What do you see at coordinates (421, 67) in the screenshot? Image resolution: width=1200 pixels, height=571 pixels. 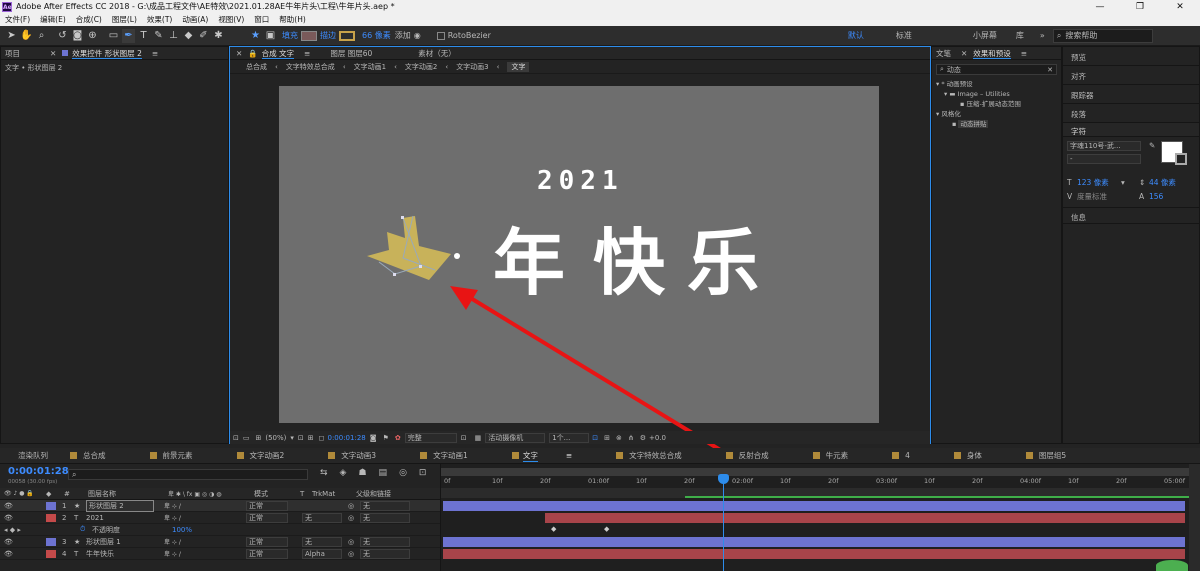 I see `breadcrumb-item: 文字动画2` at bounding box center [421, 67].